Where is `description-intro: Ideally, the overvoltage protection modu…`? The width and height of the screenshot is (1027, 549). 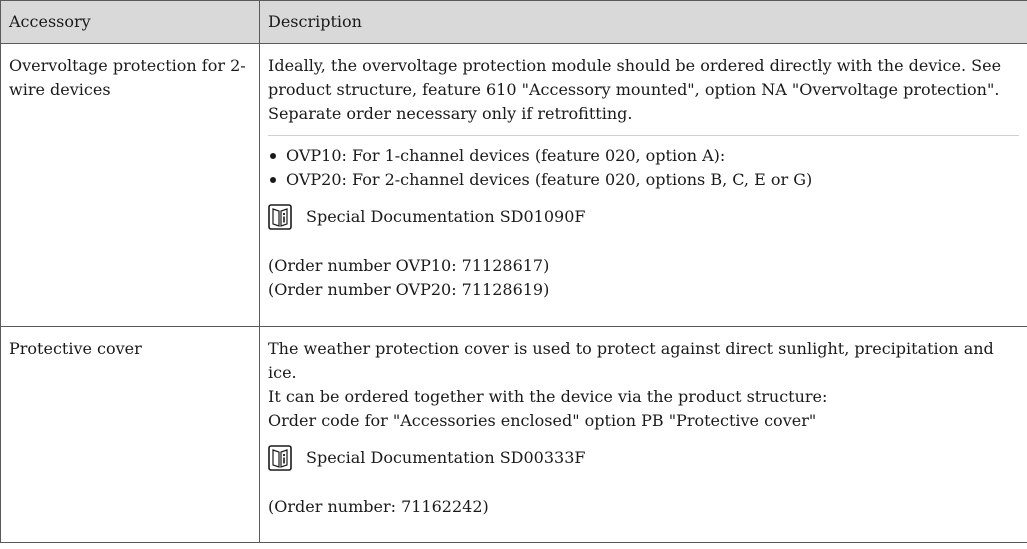
description-intro: Ideally, the overvoltage protection modu… is located at coordinates (635, 89).